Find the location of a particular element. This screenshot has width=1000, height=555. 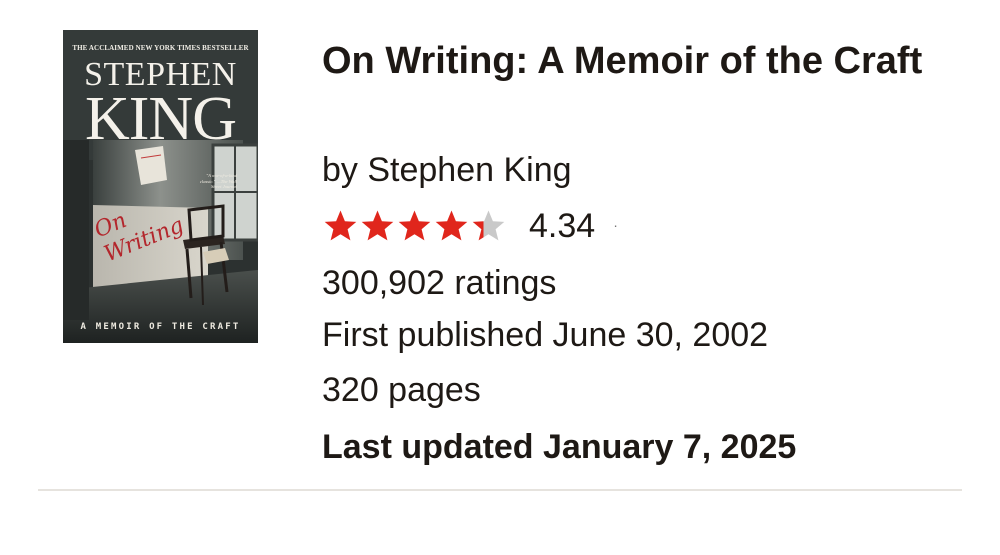

byline: by Stephen King is located at coordinates (447, 170).